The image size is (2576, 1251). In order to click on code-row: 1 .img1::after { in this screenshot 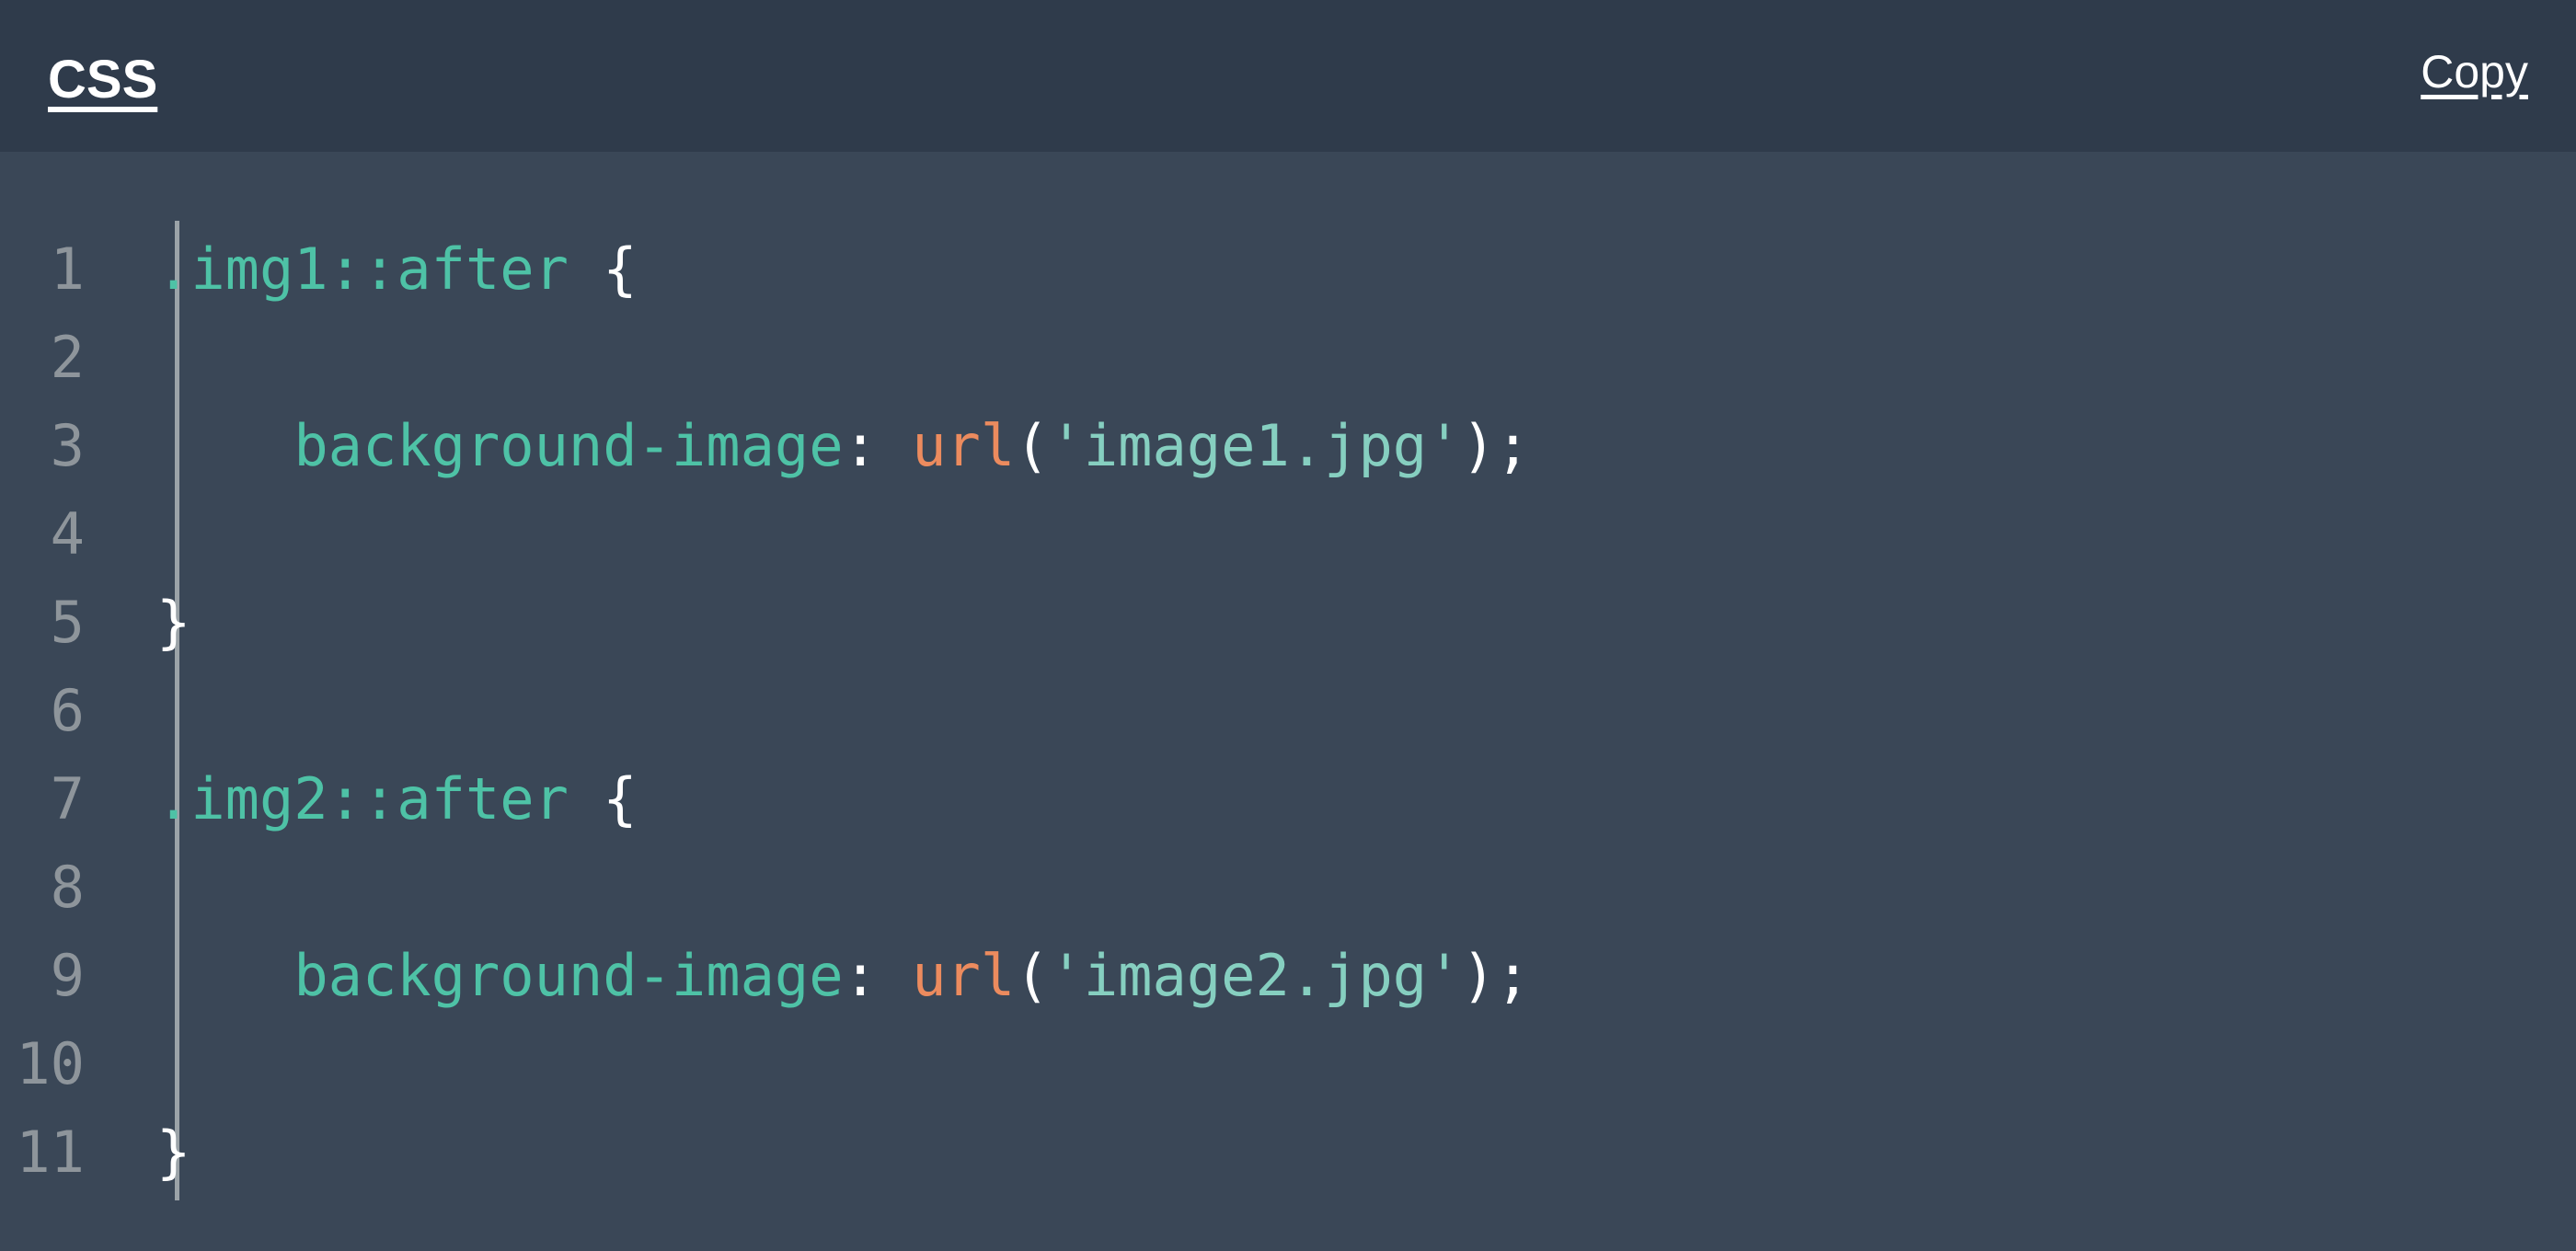, I will do `click(1288, 269)`.